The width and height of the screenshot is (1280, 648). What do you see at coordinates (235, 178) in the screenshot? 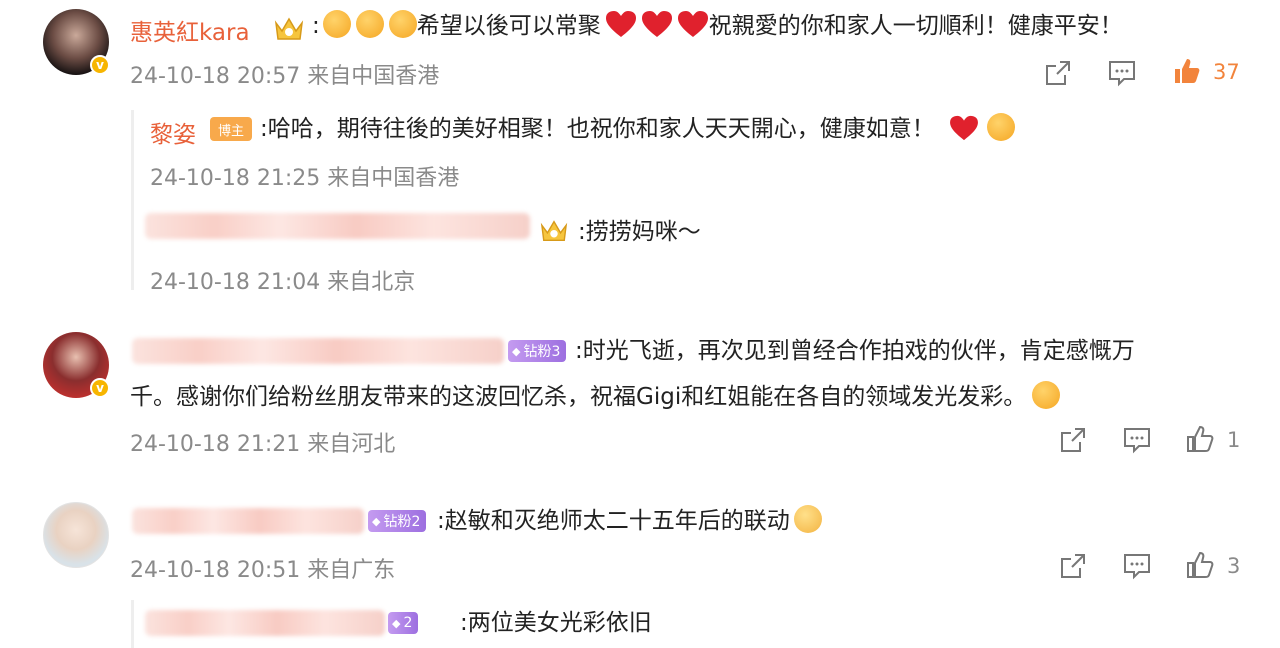
I see `timestamp: 24-10-18 21:25` at bounding box center [235, 178].